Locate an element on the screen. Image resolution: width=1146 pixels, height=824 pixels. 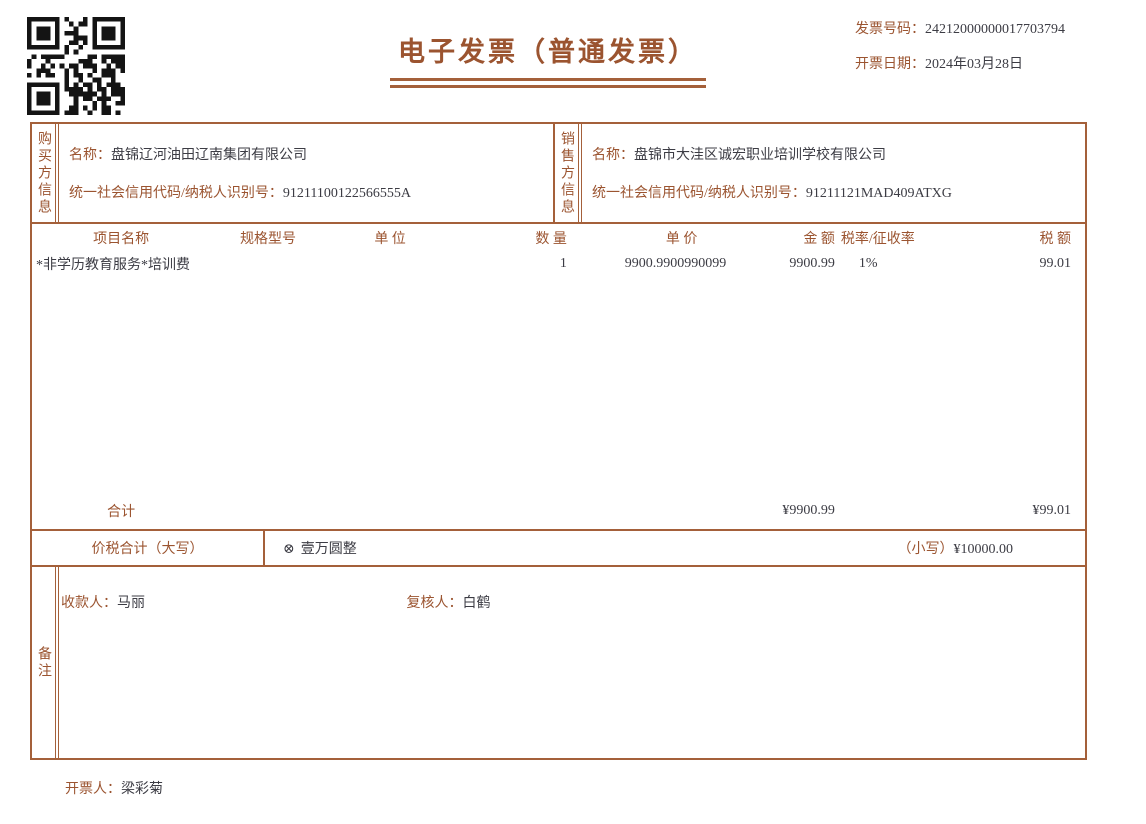
totals-row: 合计 ¥9900.99 ¥99.01 is located at coordinates (558, 511).